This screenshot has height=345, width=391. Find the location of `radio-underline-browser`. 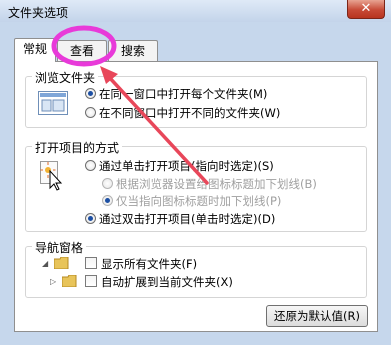

radio-underline-browser is located at coordinates (107, 183).